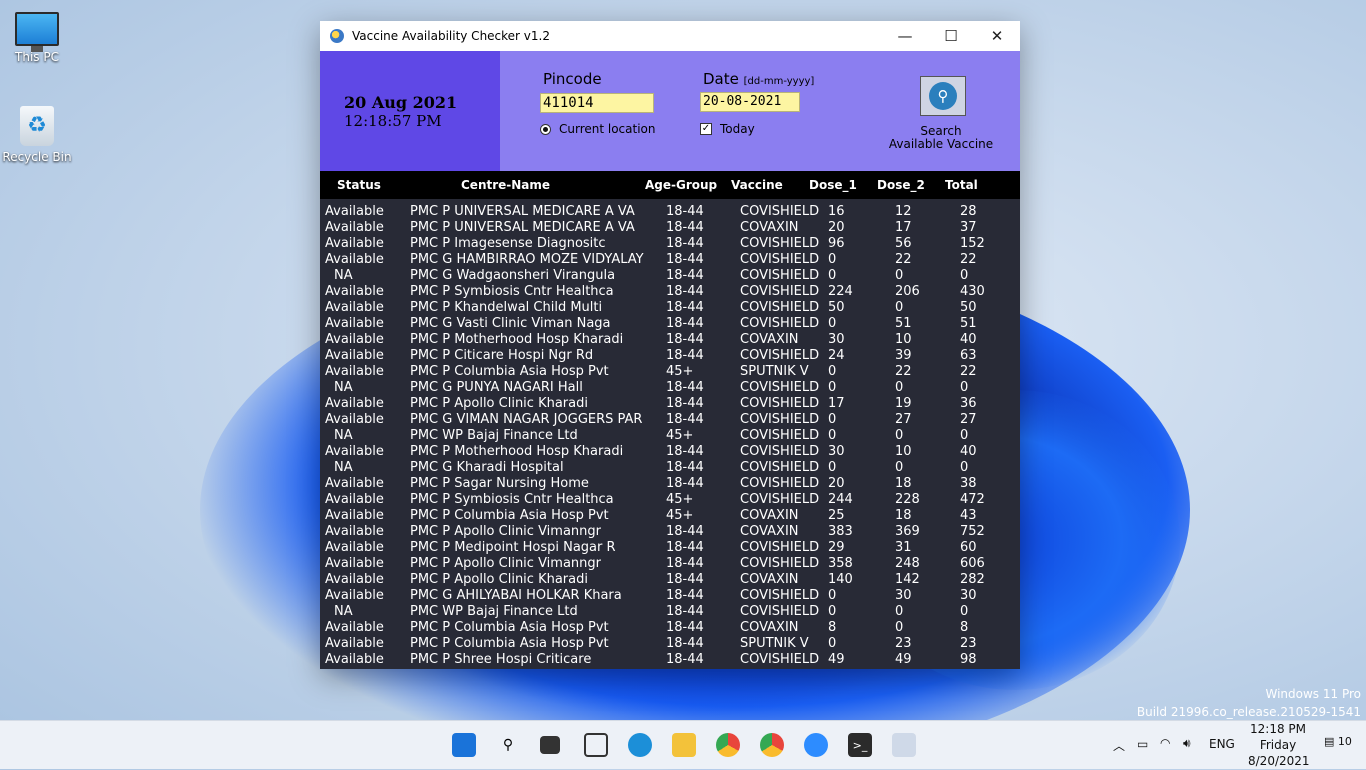  Describe the element at coordinates (968, 355) in the screenshot. I see `cell-total: 63` at that location.